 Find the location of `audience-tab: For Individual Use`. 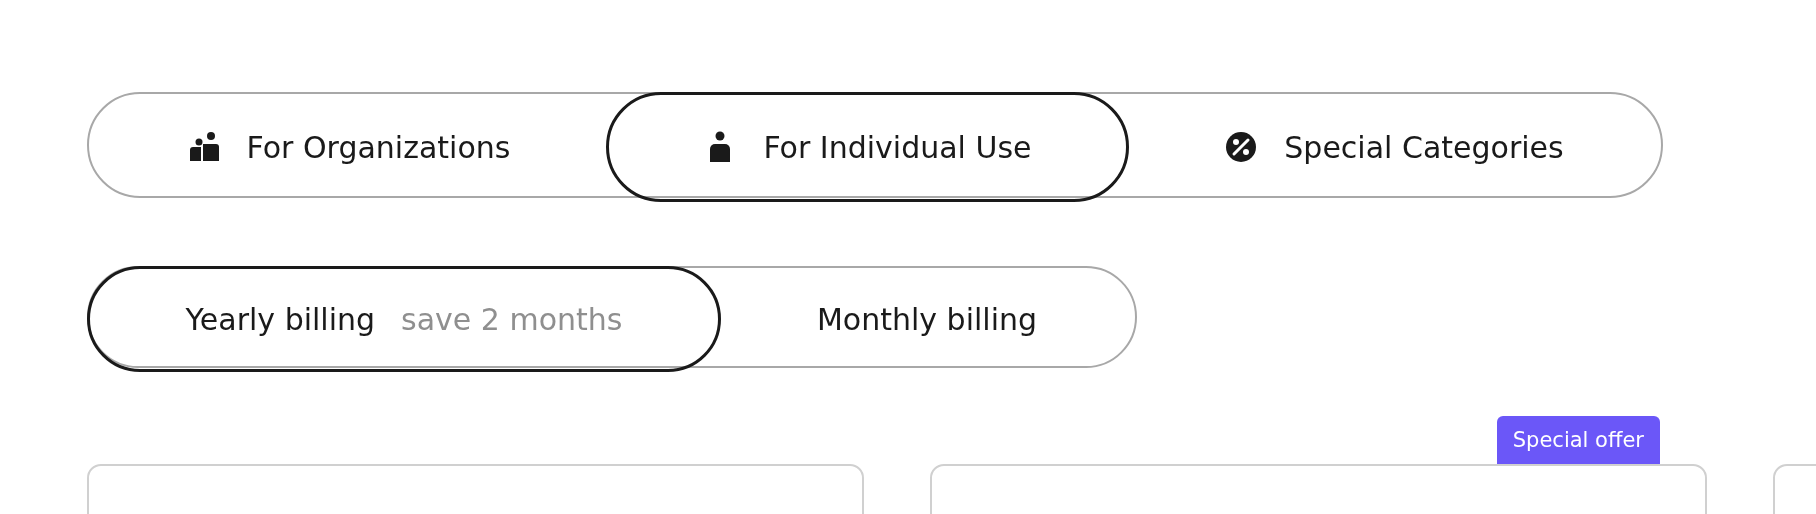

audience-tab: For Individual Use is located at coordinates (867, 147).